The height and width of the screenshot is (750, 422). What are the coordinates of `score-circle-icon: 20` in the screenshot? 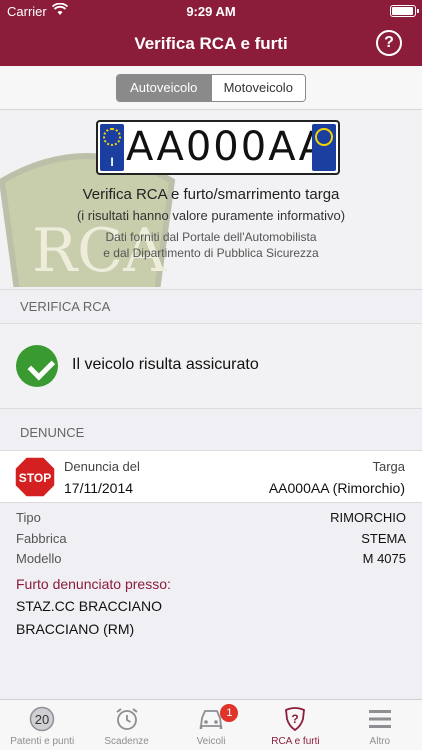 It's located at (42, 719).